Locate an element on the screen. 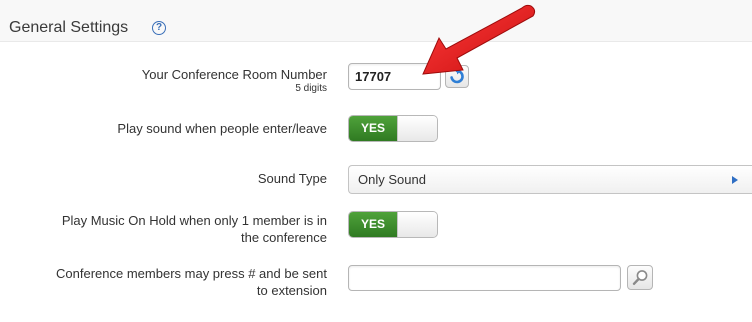 Image resolution: width=752 pixels, height=322 pixels. music-on-hold-label-line2: the conference is located at coordinates (283, 237).